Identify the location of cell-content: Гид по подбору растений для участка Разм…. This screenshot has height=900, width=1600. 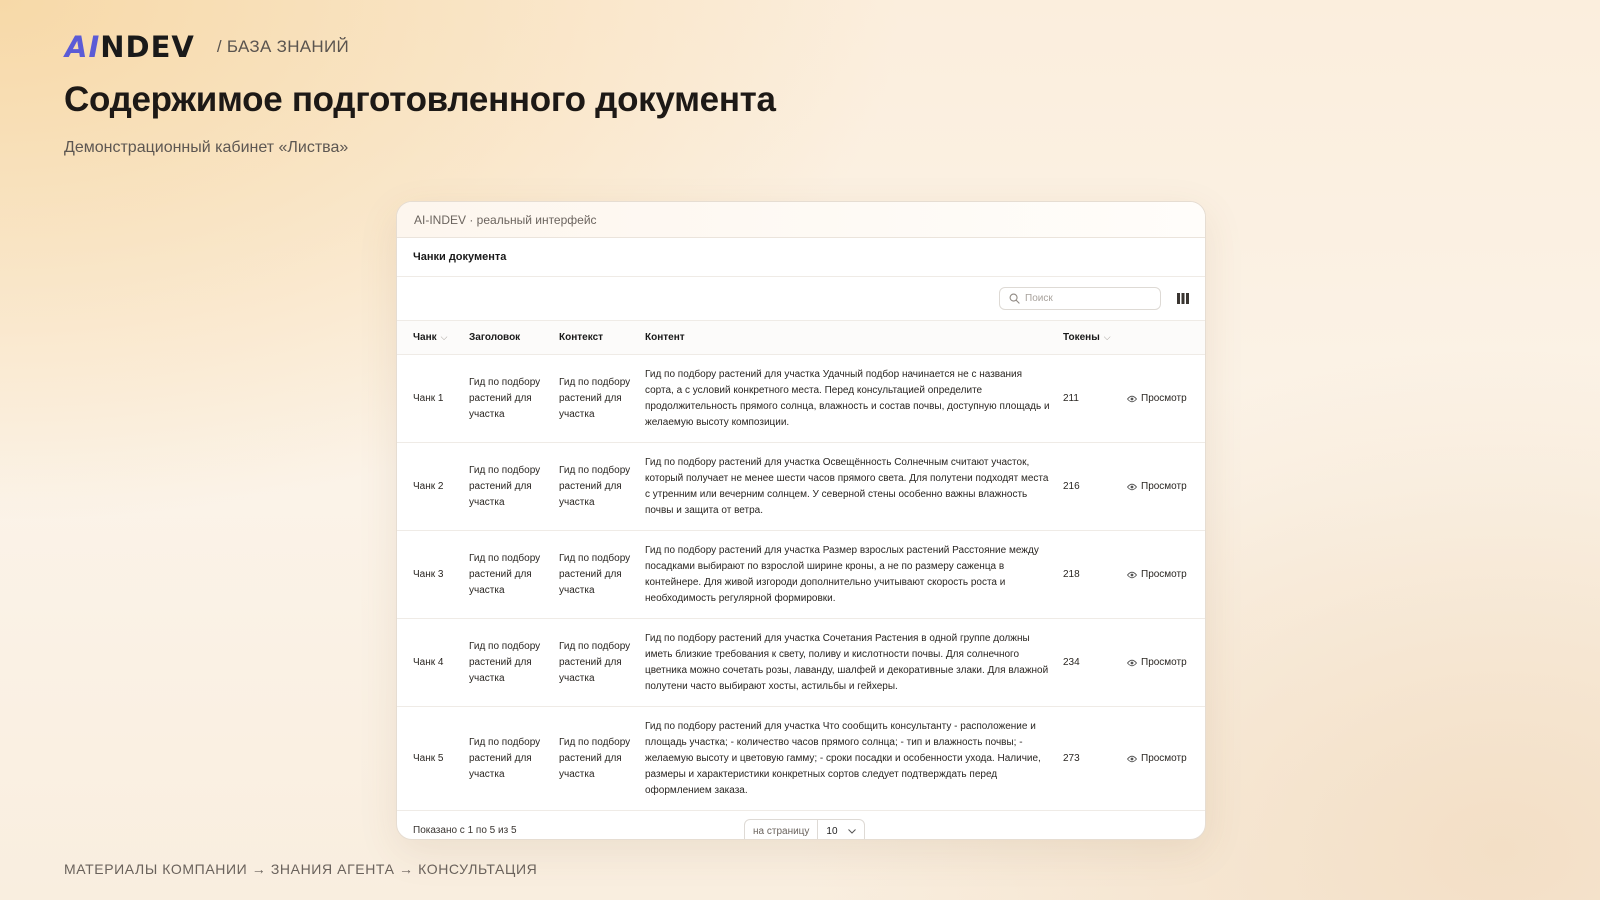
(842, 574).